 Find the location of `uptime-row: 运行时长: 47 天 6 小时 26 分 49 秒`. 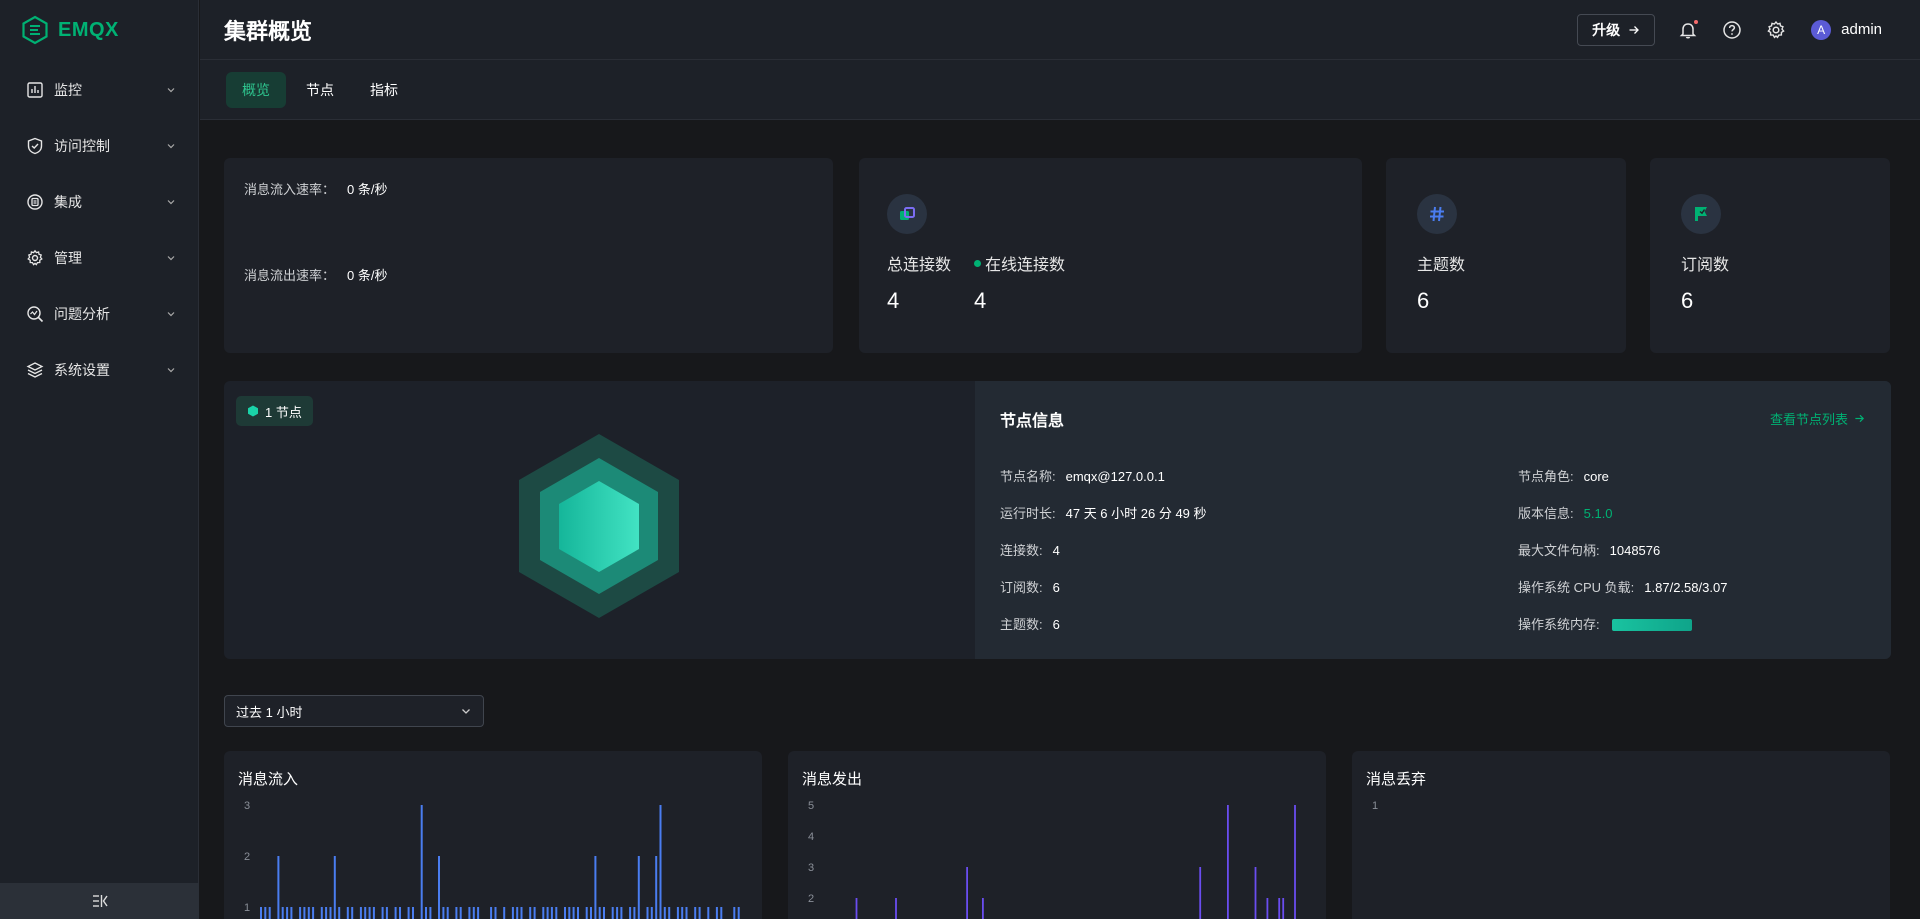

uptime-row: 运行时长: 47 天 6 小时 26 分 49 秒 is located at coordinates (1103, 512).